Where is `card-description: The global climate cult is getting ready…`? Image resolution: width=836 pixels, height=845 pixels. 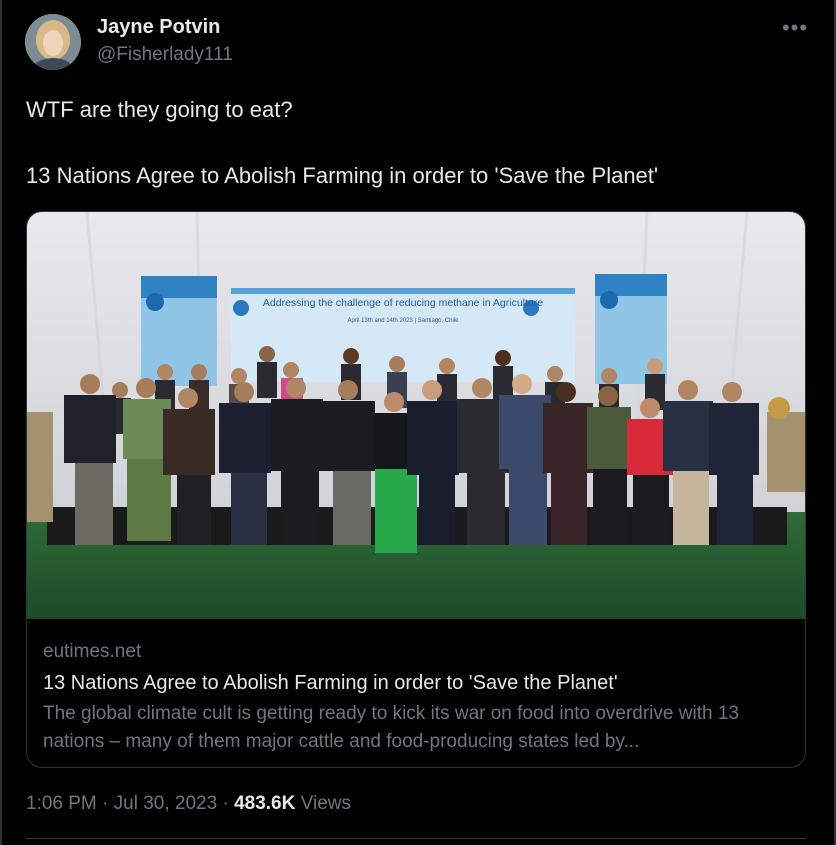
card-description: The global climate cult is getting ready… is located at coordinates (391, 727).